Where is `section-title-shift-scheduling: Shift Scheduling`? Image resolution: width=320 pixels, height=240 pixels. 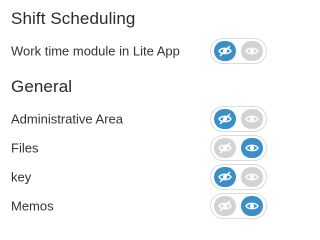
section-title-shift-scheduling: Shift Scheduling is located at coordinates (73, 18).